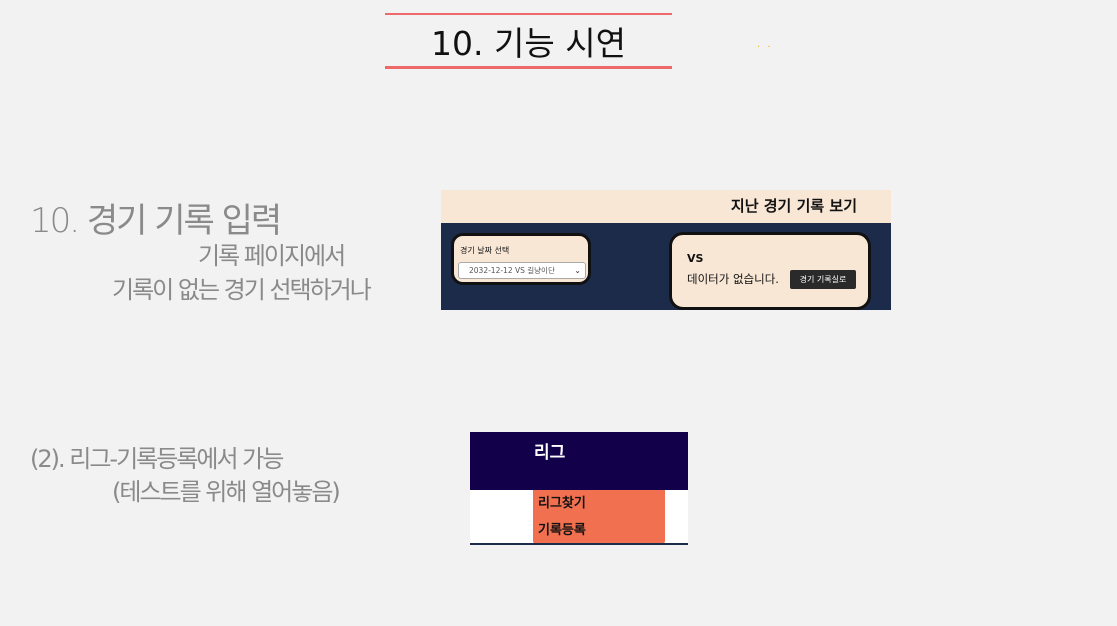  What do you see at coordinates (599, 503) in the screenshot?
I see `menu-item-find-league: 리그찾기` at bounding box center [599, 503].